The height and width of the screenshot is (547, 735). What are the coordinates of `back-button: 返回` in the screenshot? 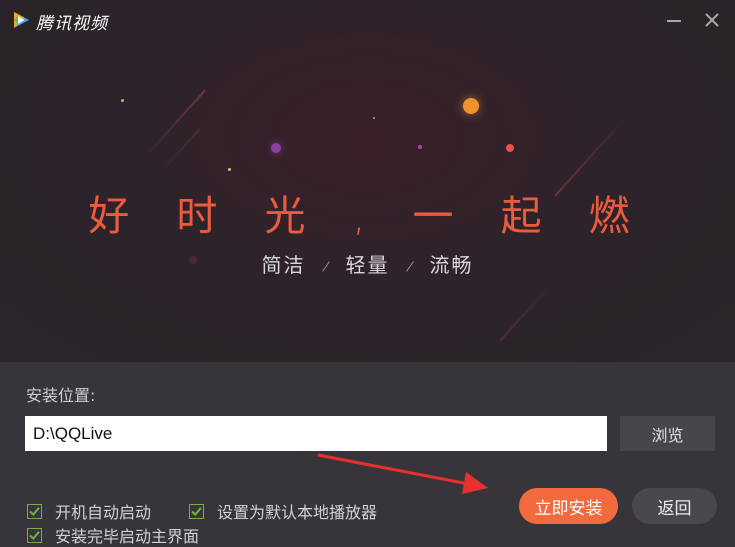 It's located at (674, 506).